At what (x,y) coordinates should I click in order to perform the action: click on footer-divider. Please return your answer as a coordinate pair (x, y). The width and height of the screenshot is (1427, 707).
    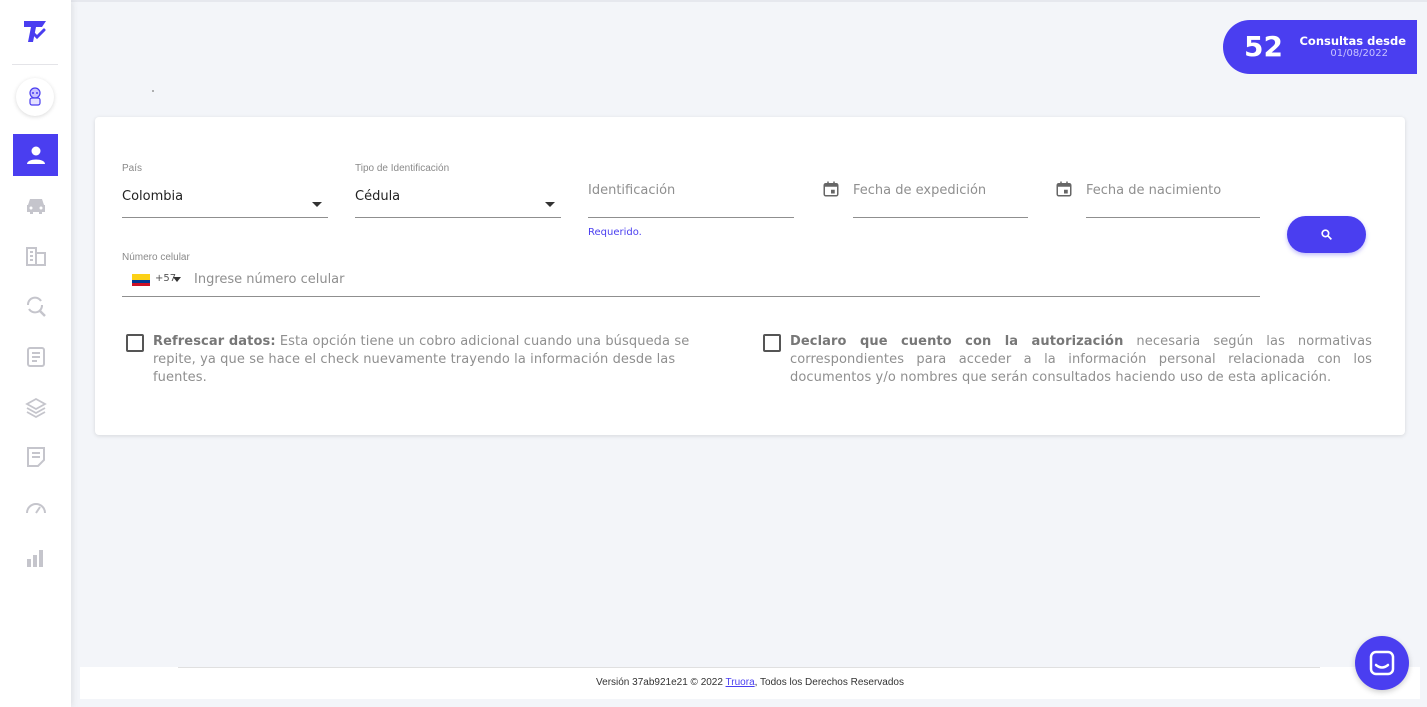
    Looking at the image, I should click on (749, 667).